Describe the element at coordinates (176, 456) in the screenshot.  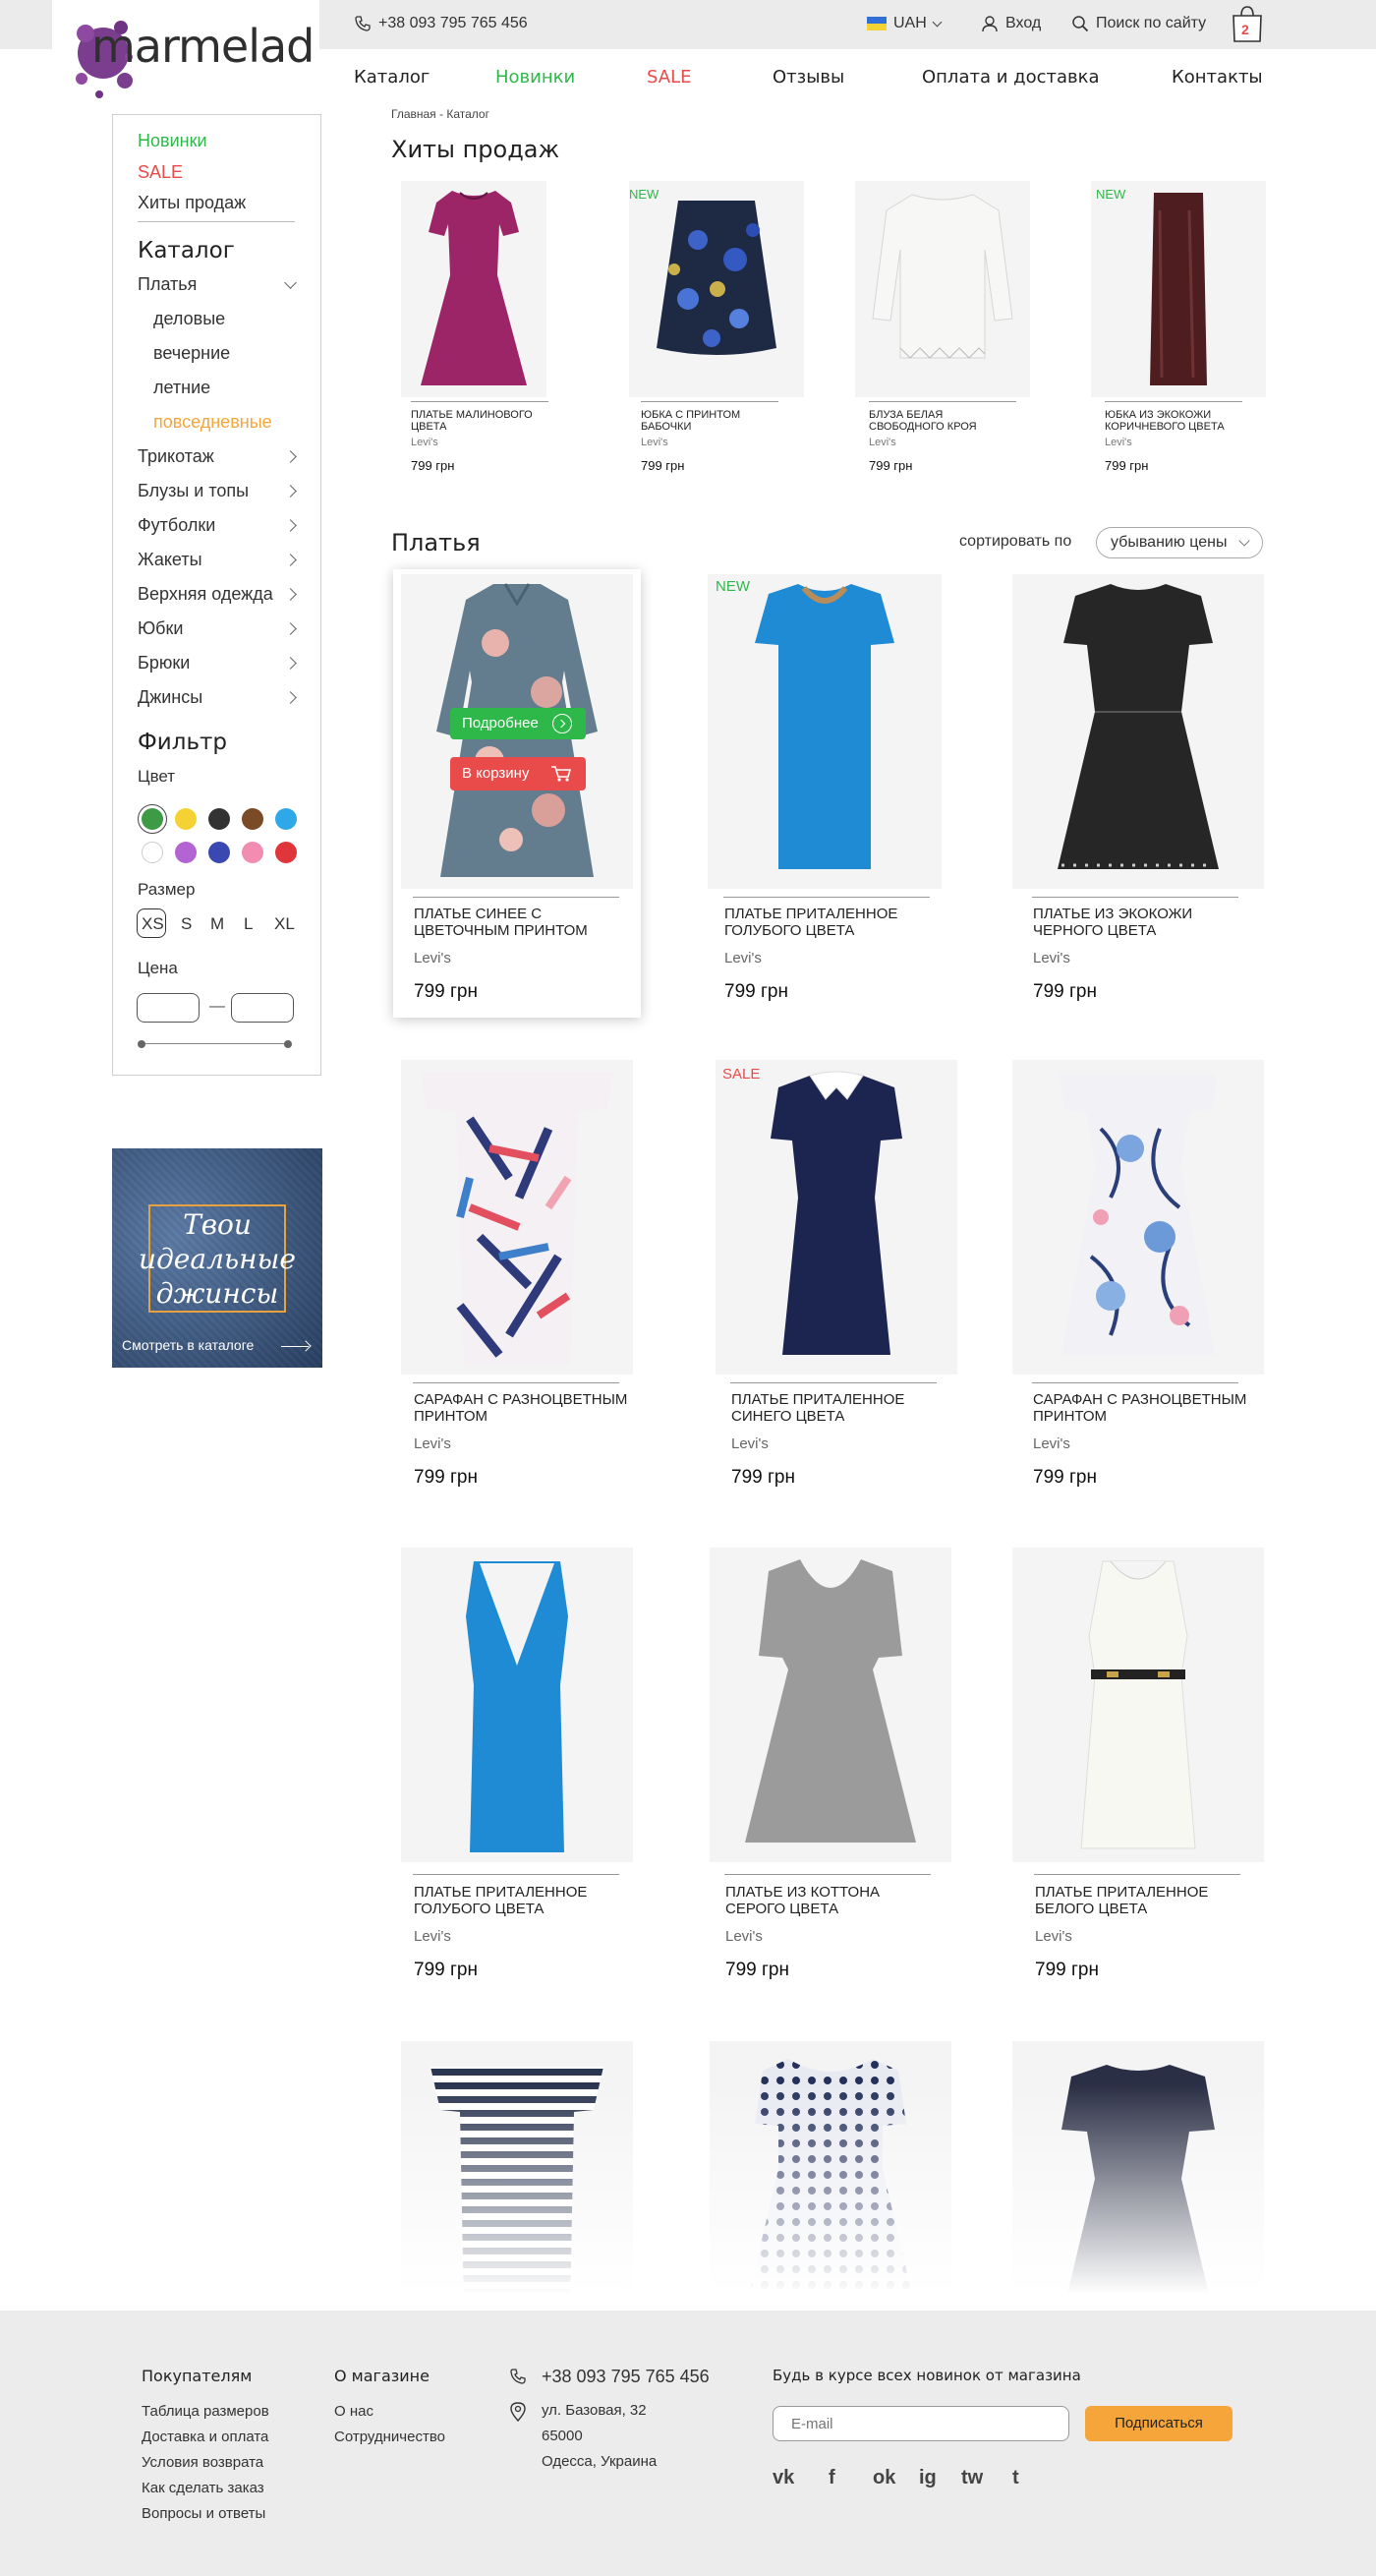
I see `sidebar-item-knitwear: Трикотаж` at that location.